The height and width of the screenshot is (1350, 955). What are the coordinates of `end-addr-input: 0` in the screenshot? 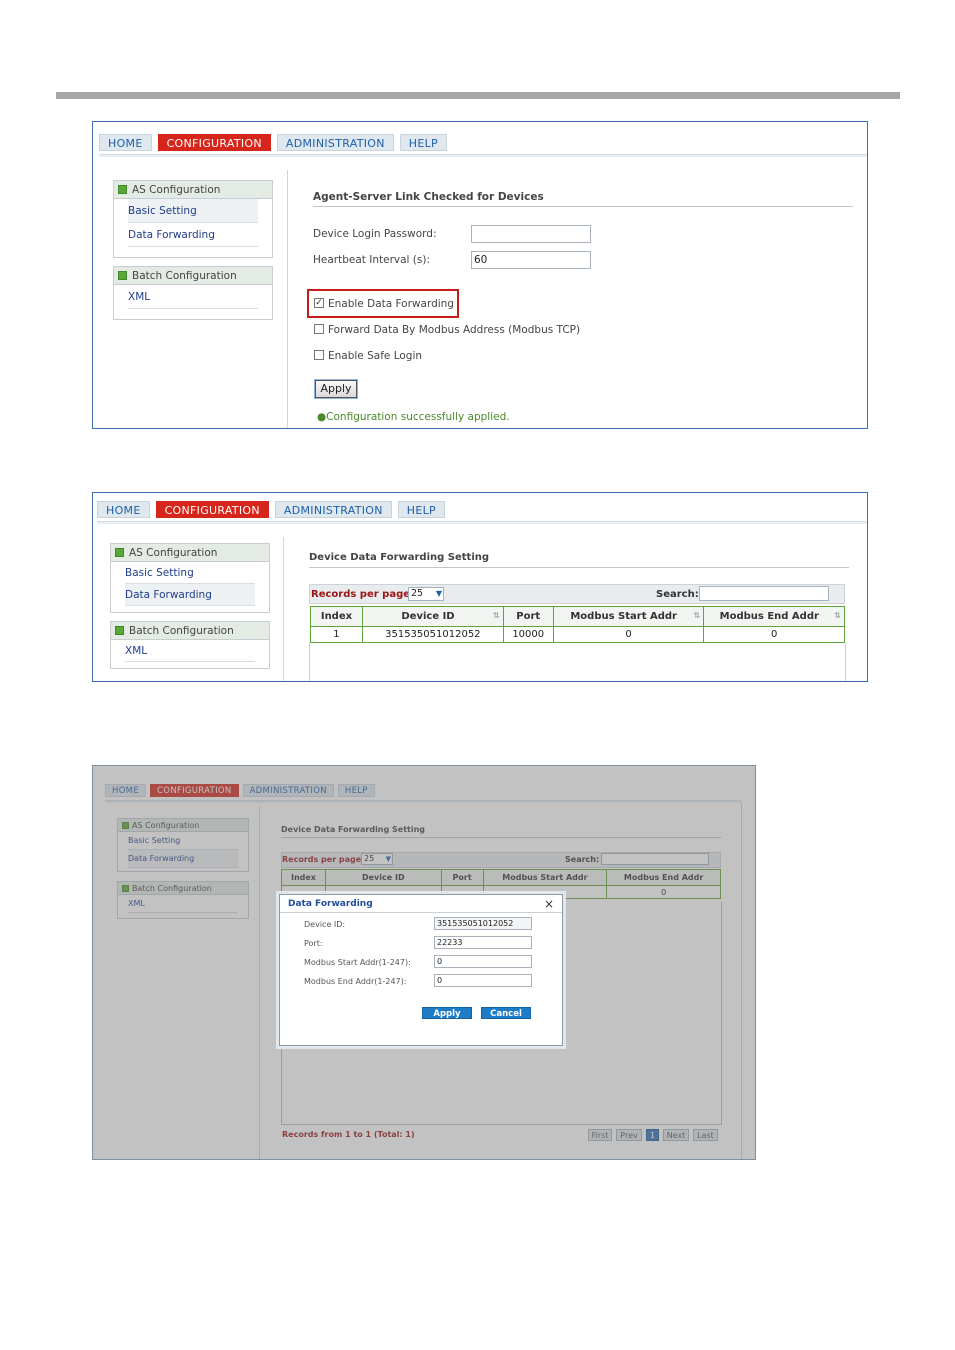 It's located at (483, 980).